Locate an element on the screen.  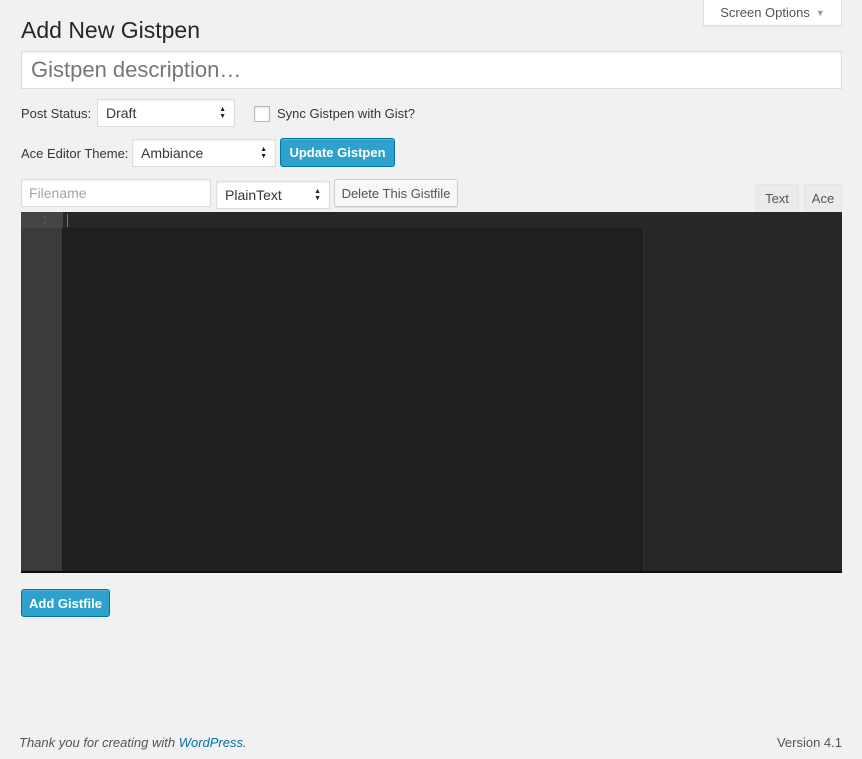
ace-theme-label: Ace Editor Theme: is located at coordinates (75, 153).